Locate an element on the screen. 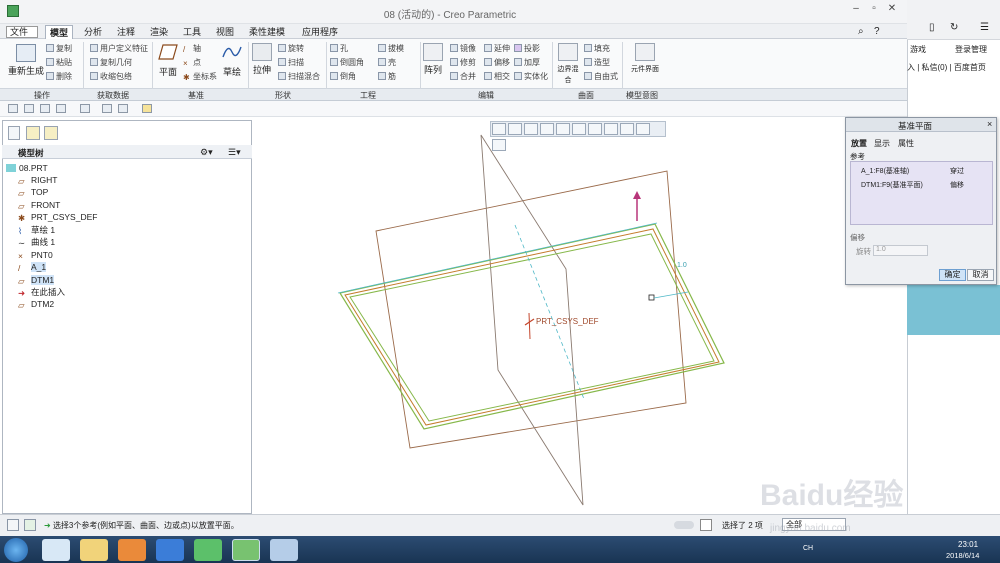  tree-item-axis: / A_1 is located at coordinates (32, 267).